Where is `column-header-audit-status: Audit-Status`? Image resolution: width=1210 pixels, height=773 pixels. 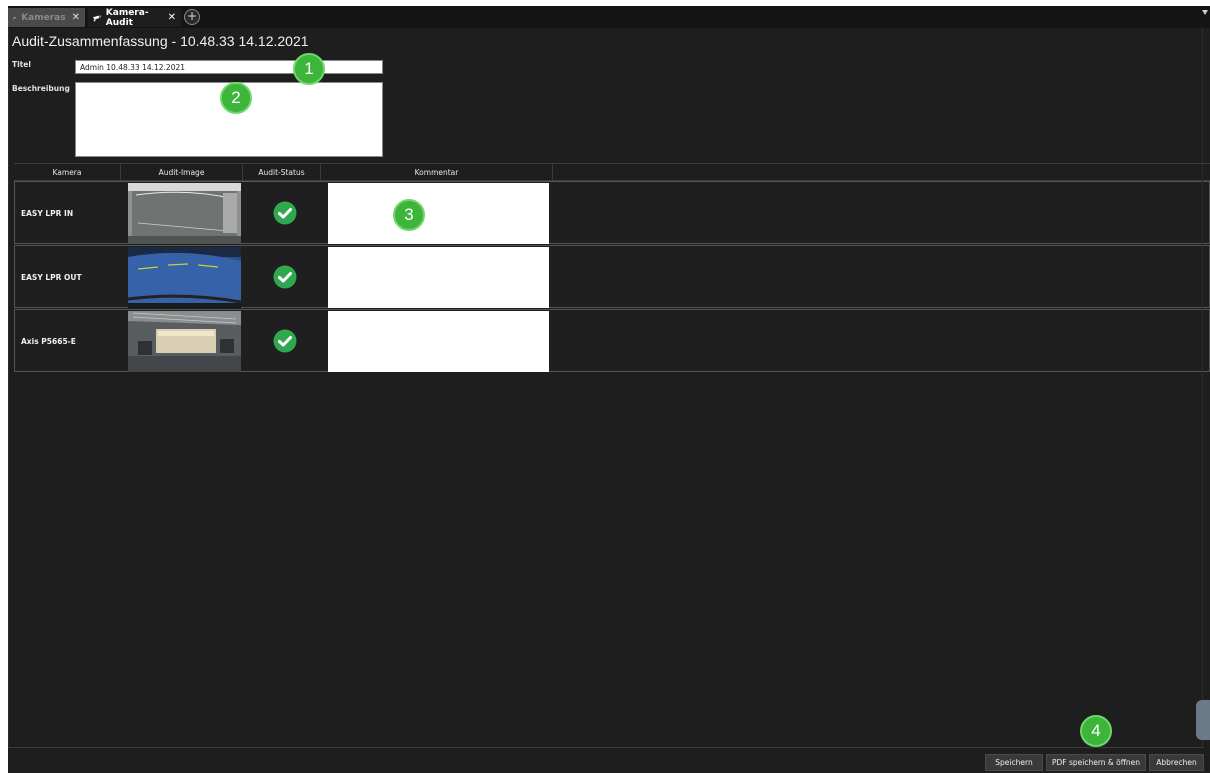
column-header-audit-status: Audit-Status is located at coordinates (282, 172).